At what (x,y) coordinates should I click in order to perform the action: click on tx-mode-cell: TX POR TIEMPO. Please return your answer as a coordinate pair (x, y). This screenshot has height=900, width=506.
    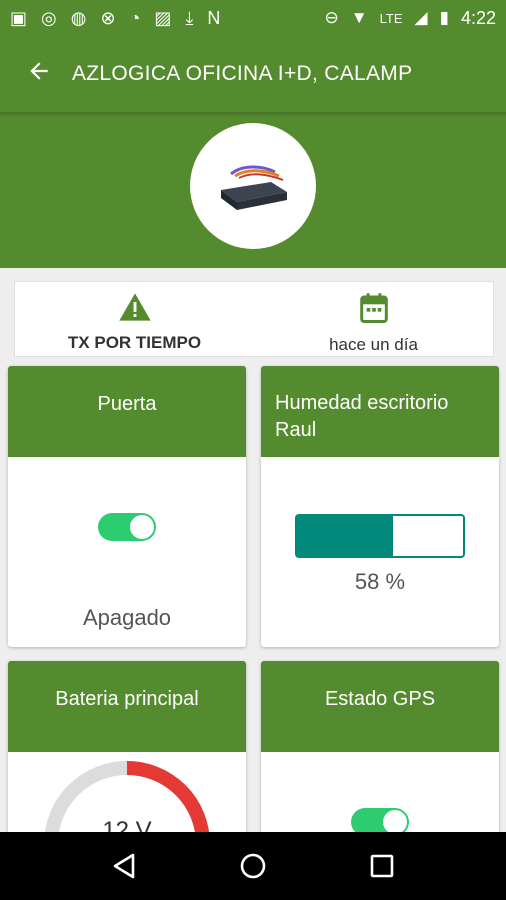
    Looking at the image, I should click on (134, 319).